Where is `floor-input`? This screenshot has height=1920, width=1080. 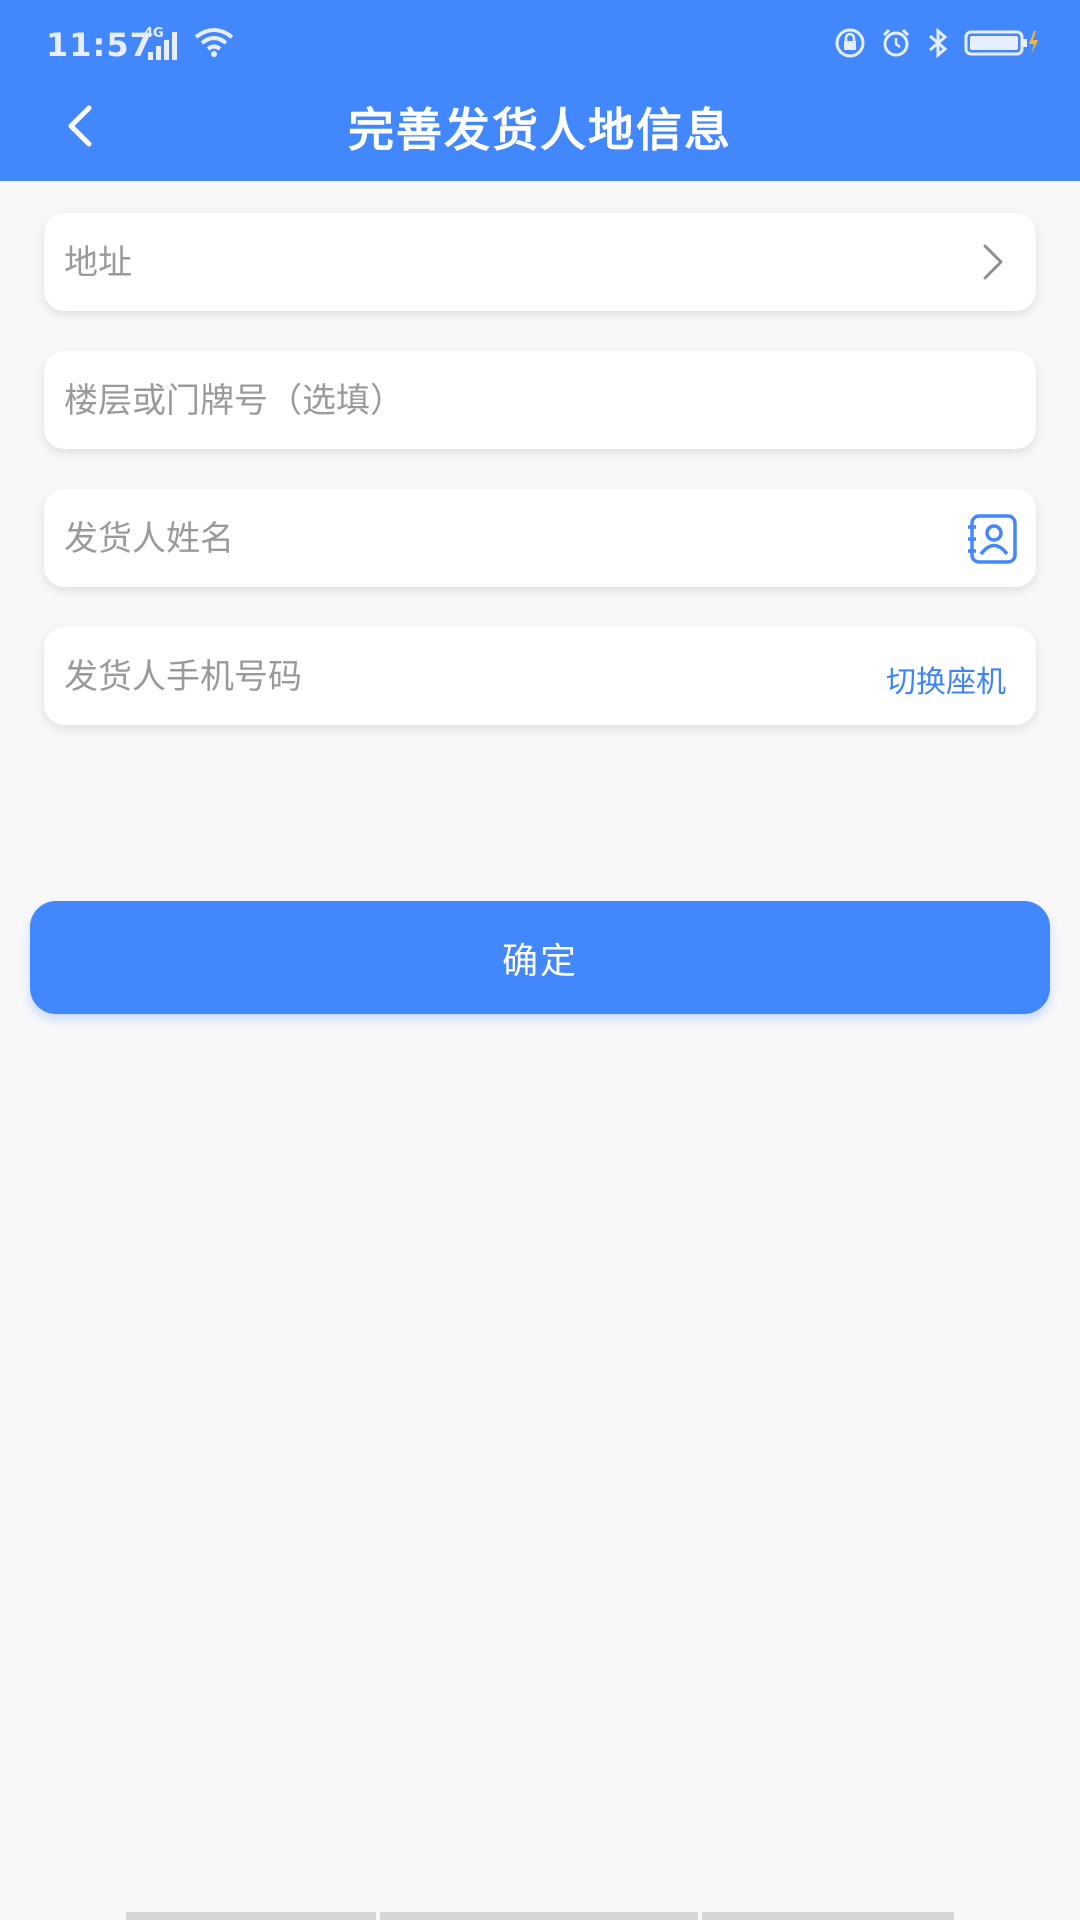 floor-input is located at coordinates (454, 401).